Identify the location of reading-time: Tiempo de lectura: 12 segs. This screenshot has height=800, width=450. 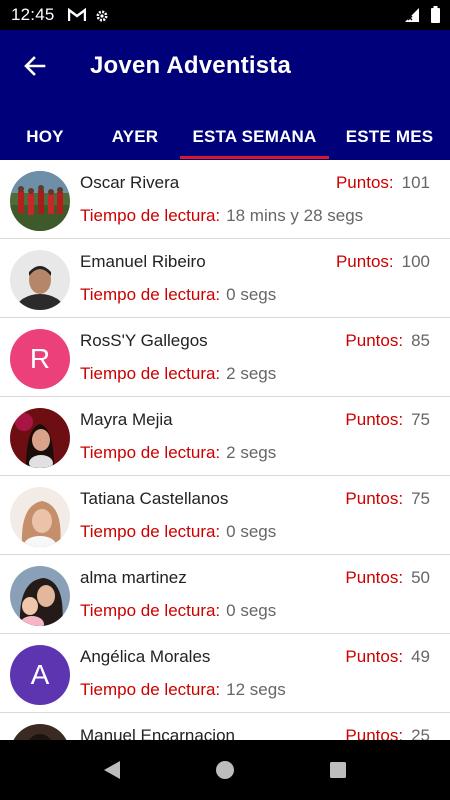
(183, 690).